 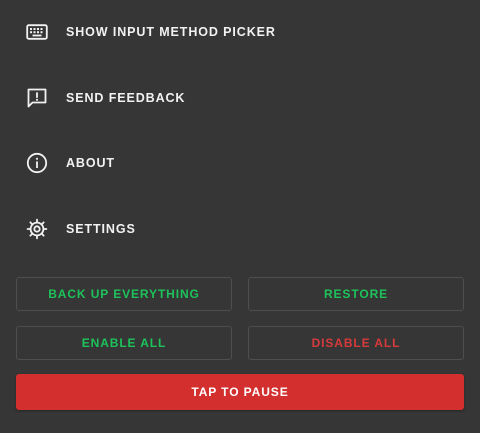 I want to click on gear-icon, so click(x=37, y=229).